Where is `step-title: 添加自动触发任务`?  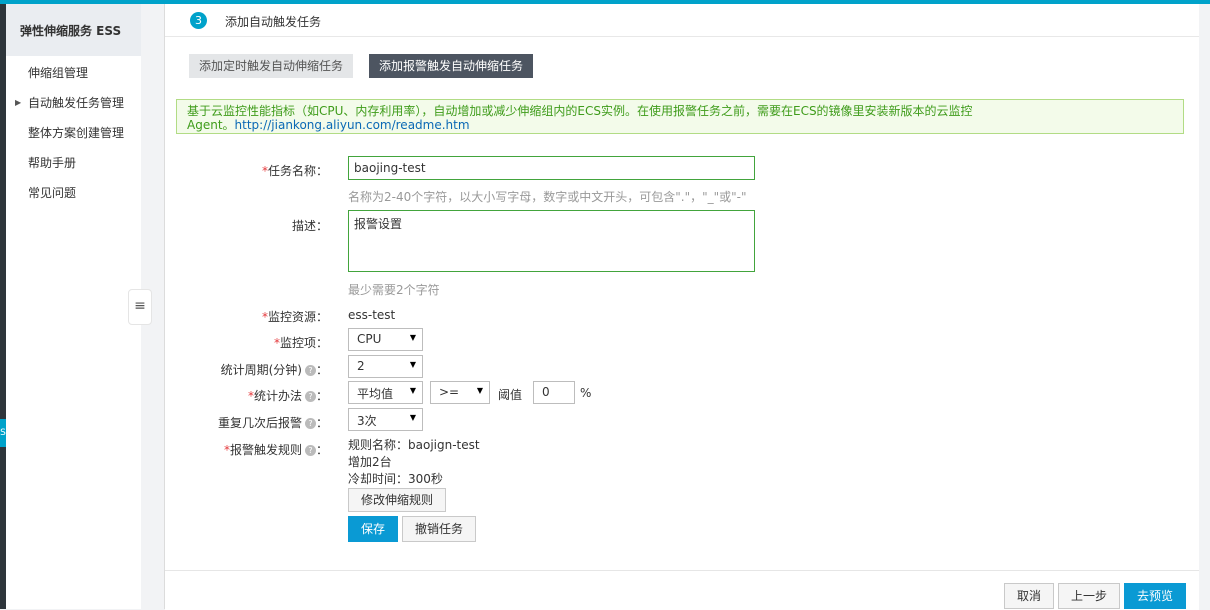
step-title: 添加自动触发任务 is located at coordinates (273, 22).